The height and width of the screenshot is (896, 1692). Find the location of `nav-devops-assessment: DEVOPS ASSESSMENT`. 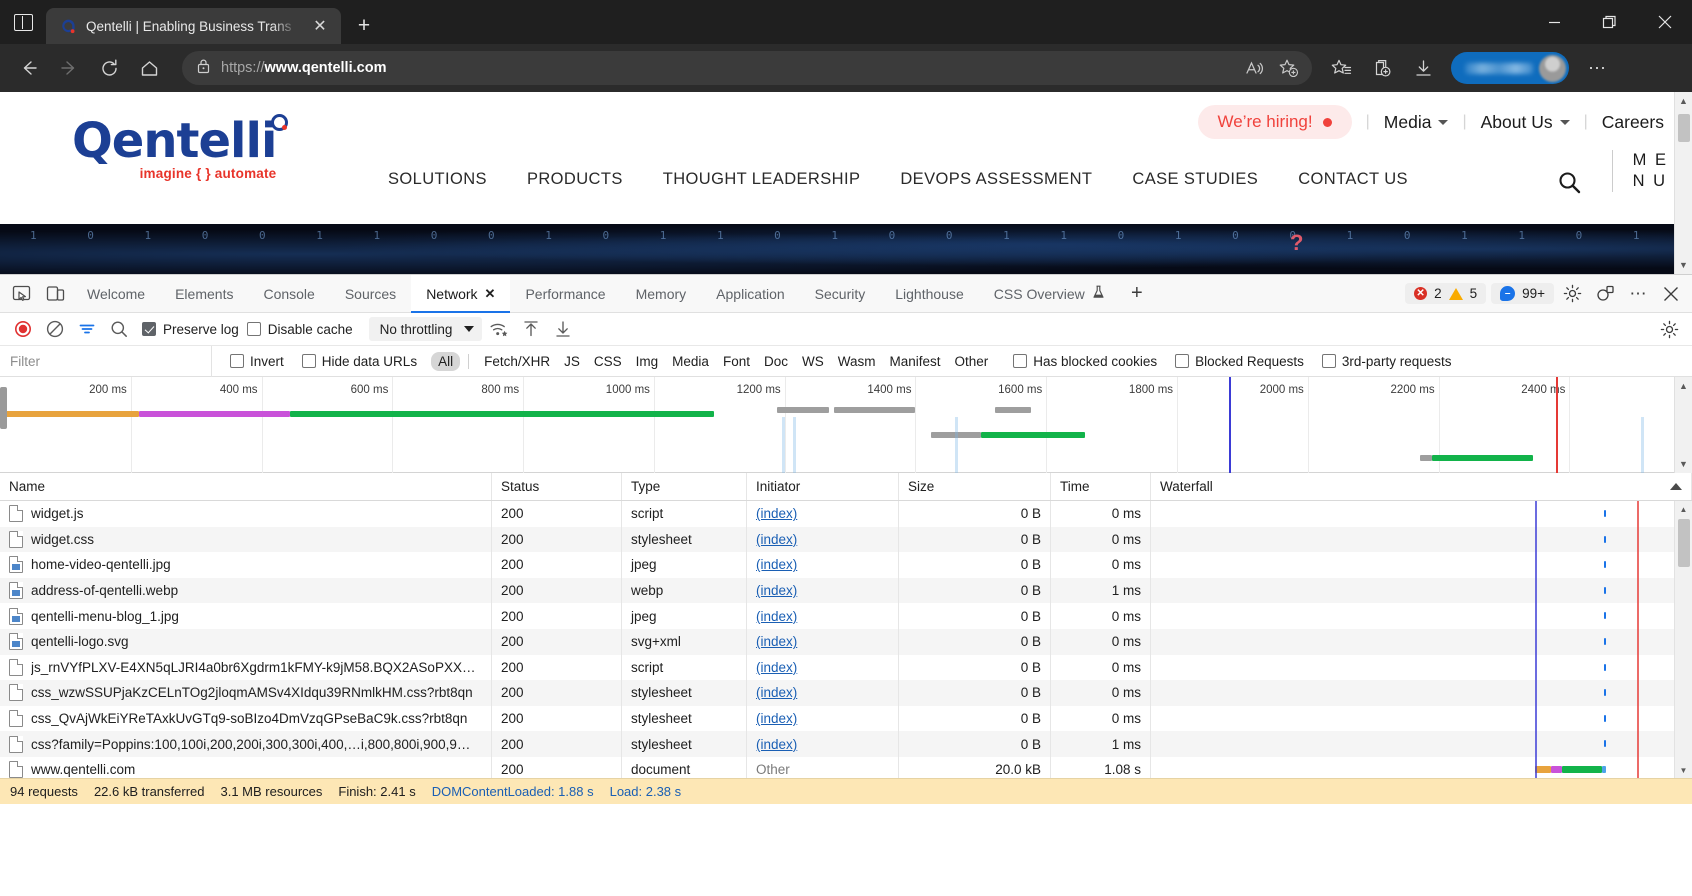

nav-devops-assessment: DEVOPS ASSESSMENT is located at coordinates (996, 179).